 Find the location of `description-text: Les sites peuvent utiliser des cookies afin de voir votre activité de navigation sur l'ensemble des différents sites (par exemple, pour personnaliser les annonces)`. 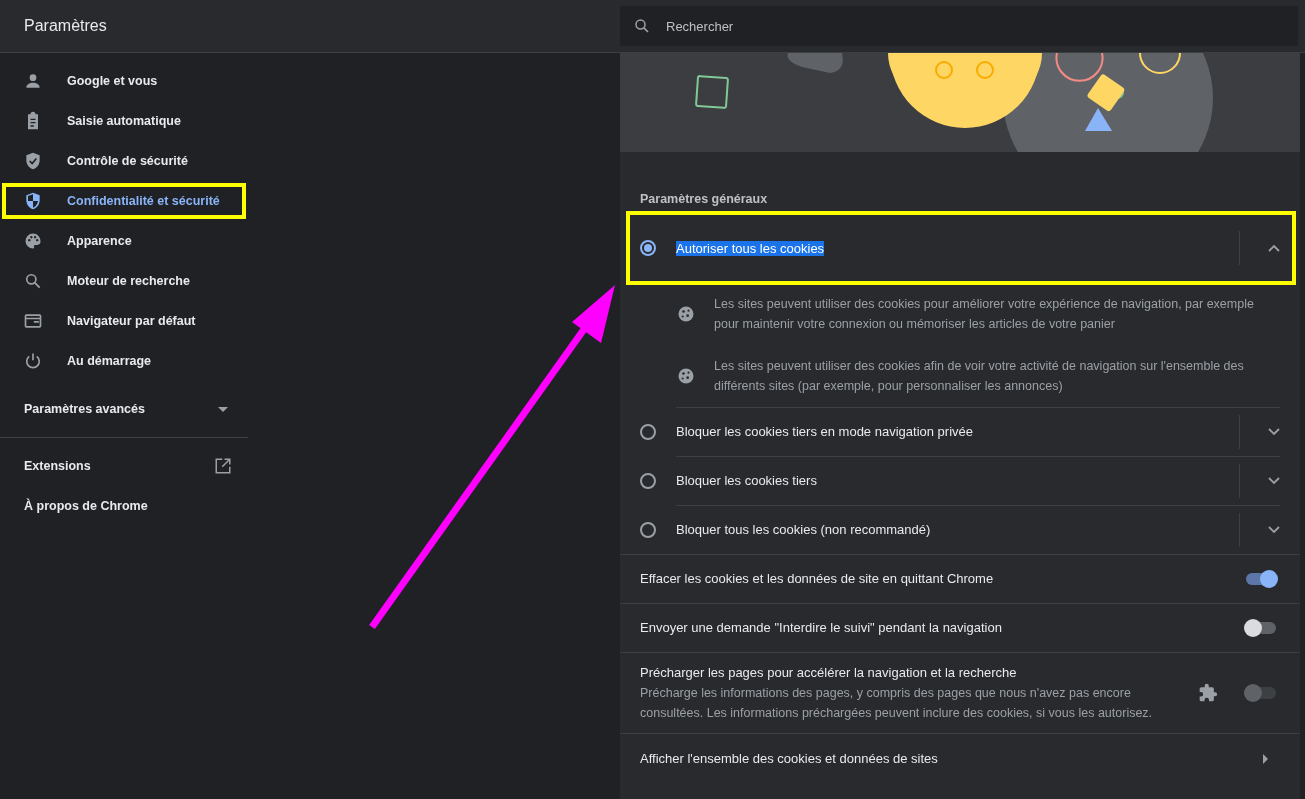

description-text: Les sites peuvent utiliser des cookies afin de voir votre activité de navigation sur l'ensemble des différents sites (par exemple, pour personnaliser les annonces) is located at coordinates (979, 376).